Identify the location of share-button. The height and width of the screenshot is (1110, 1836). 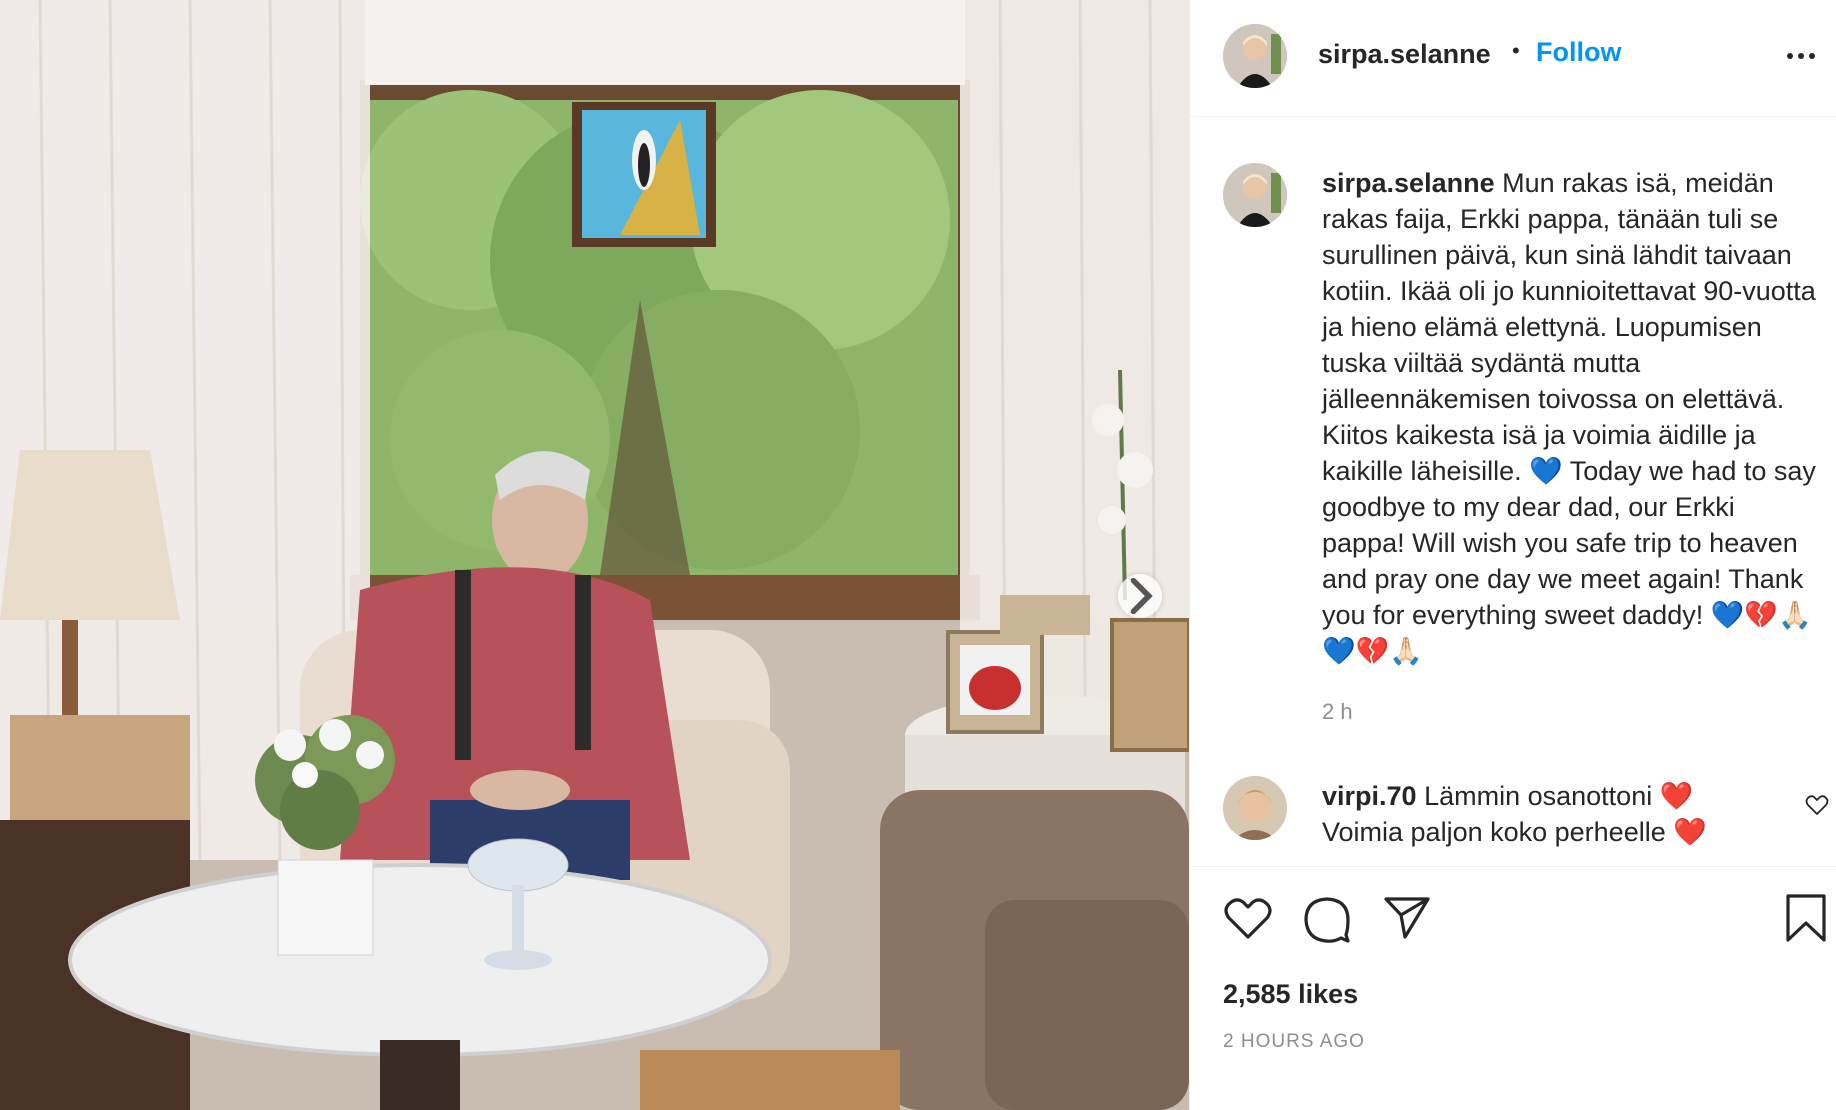
(1407, 920).